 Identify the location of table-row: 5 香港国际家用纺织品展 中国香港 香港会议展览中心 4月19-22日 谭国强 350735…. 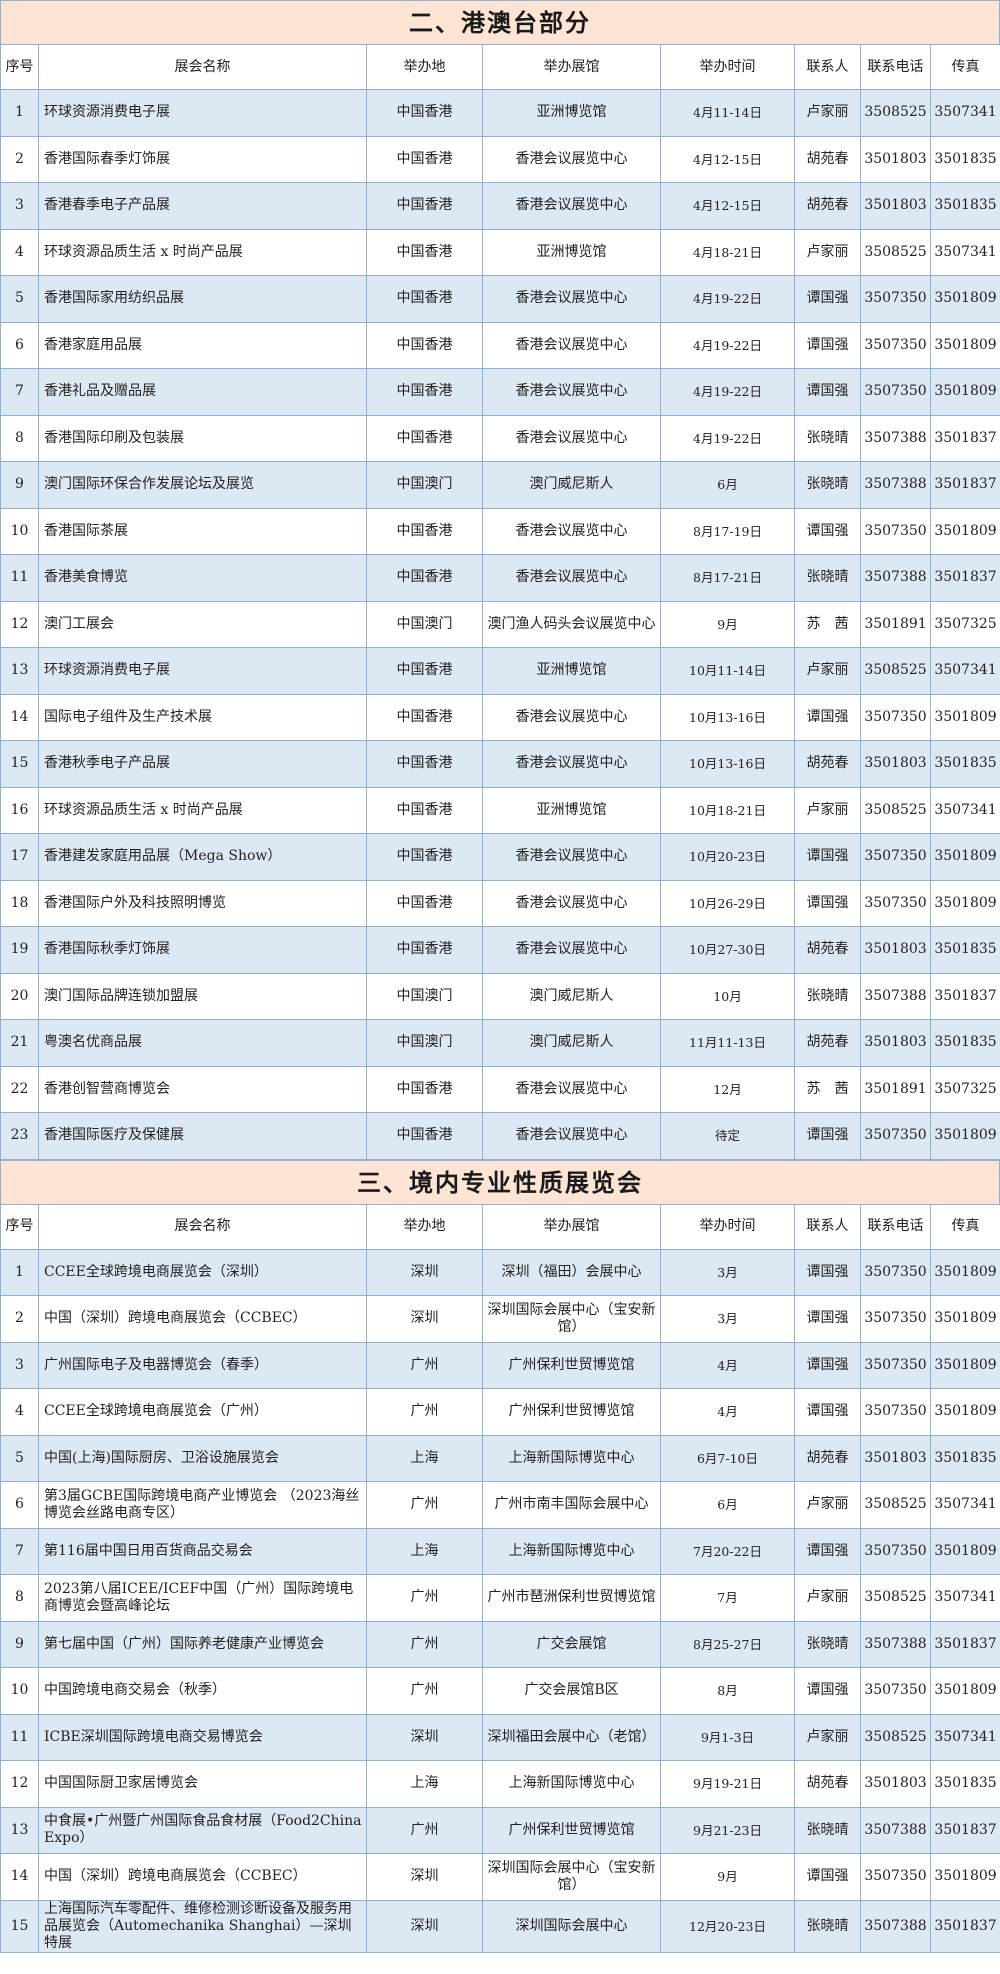
(500, 299).